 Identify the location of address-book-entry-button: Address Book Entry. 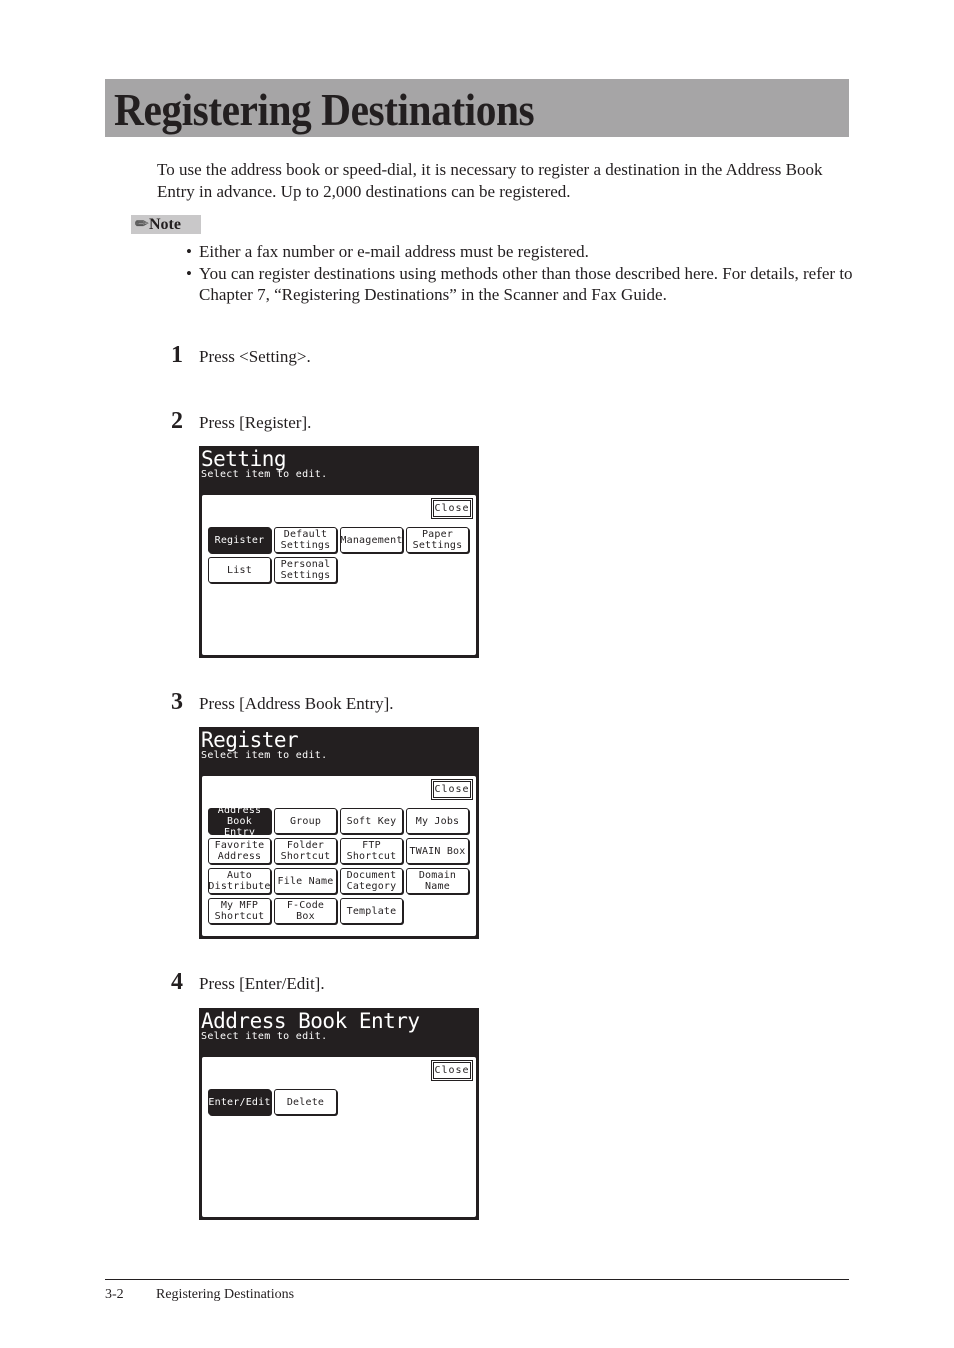
(239, 821).